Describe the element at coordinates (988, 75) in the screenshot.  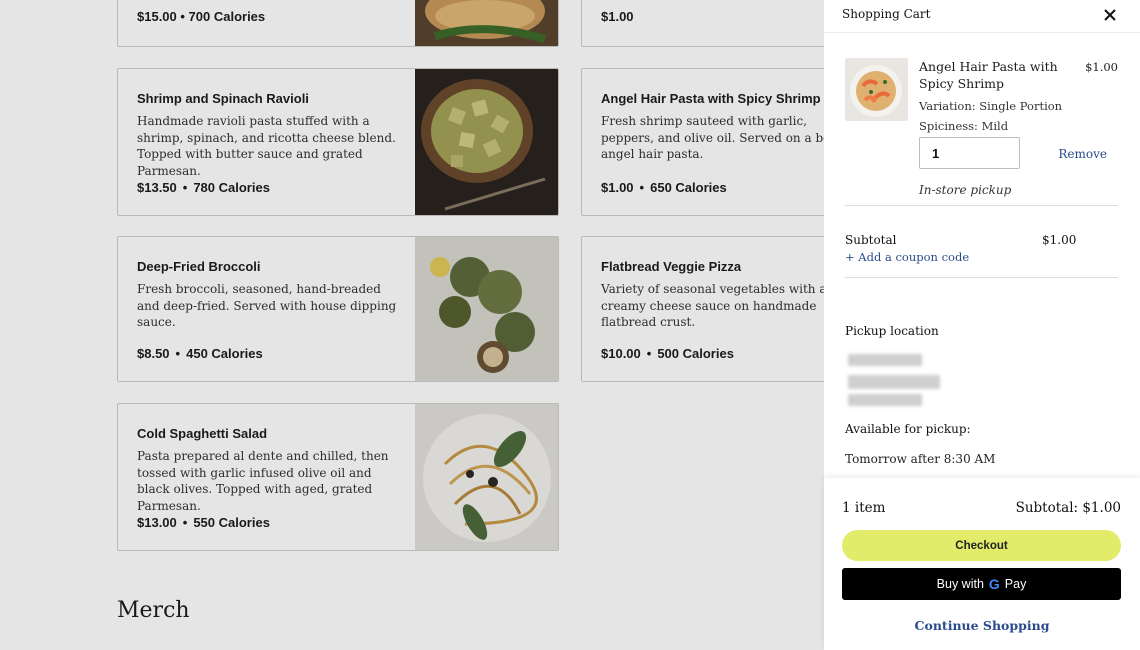
I see `cart-item-name: Angel Hair Pasta with Spicy Shrimp` at that location.